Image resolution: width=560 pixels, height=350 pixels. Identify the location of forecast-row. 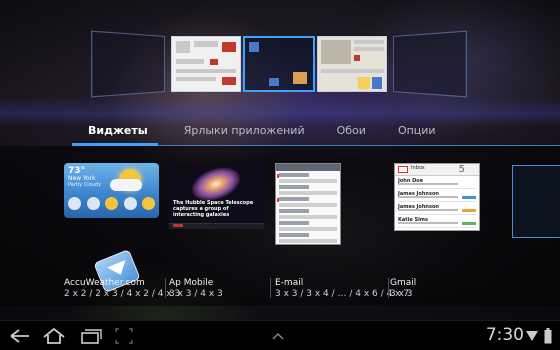
(111, 205).